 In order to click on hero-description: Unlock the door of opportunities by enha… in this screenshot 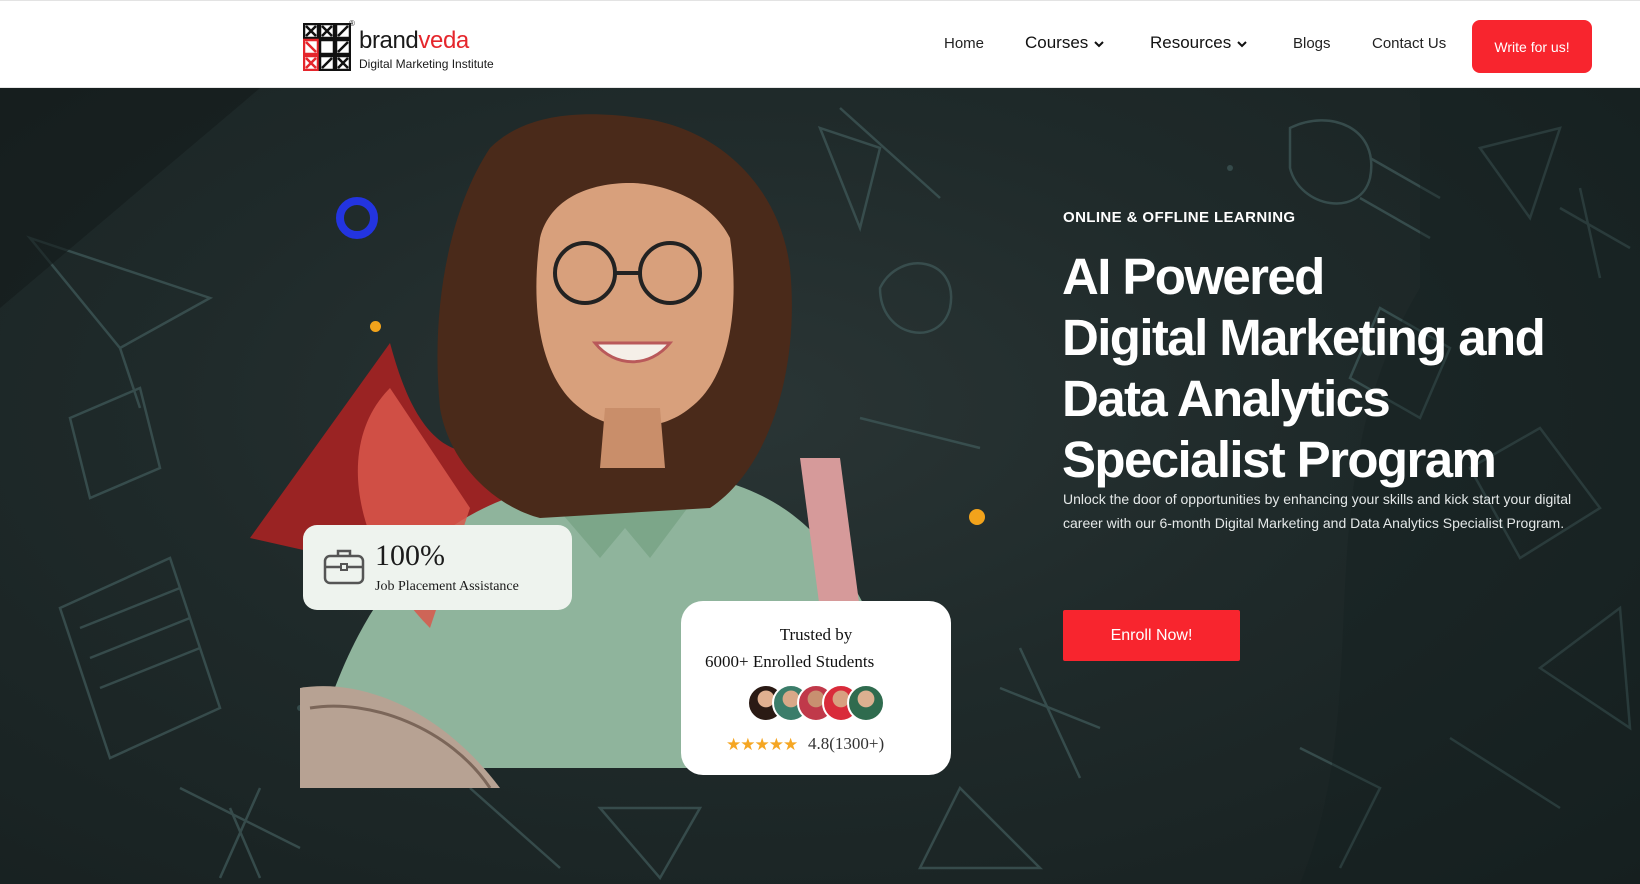, I will do `click(1317, 511)`.